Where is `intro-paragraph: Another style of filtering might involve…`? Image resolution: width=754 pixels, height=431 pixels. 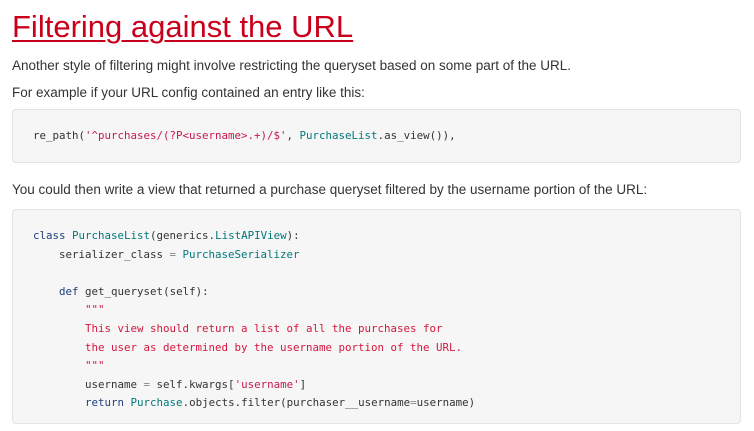
intro-paragraph: Another style of filtering might involve… is located at coordinates (292, 65).